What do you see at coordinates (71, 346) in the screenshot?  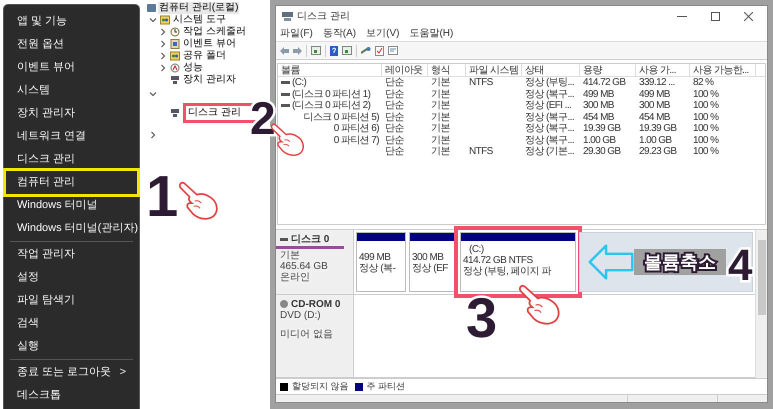 I see `menu-item: 실행` at bounding box center [71, 346].